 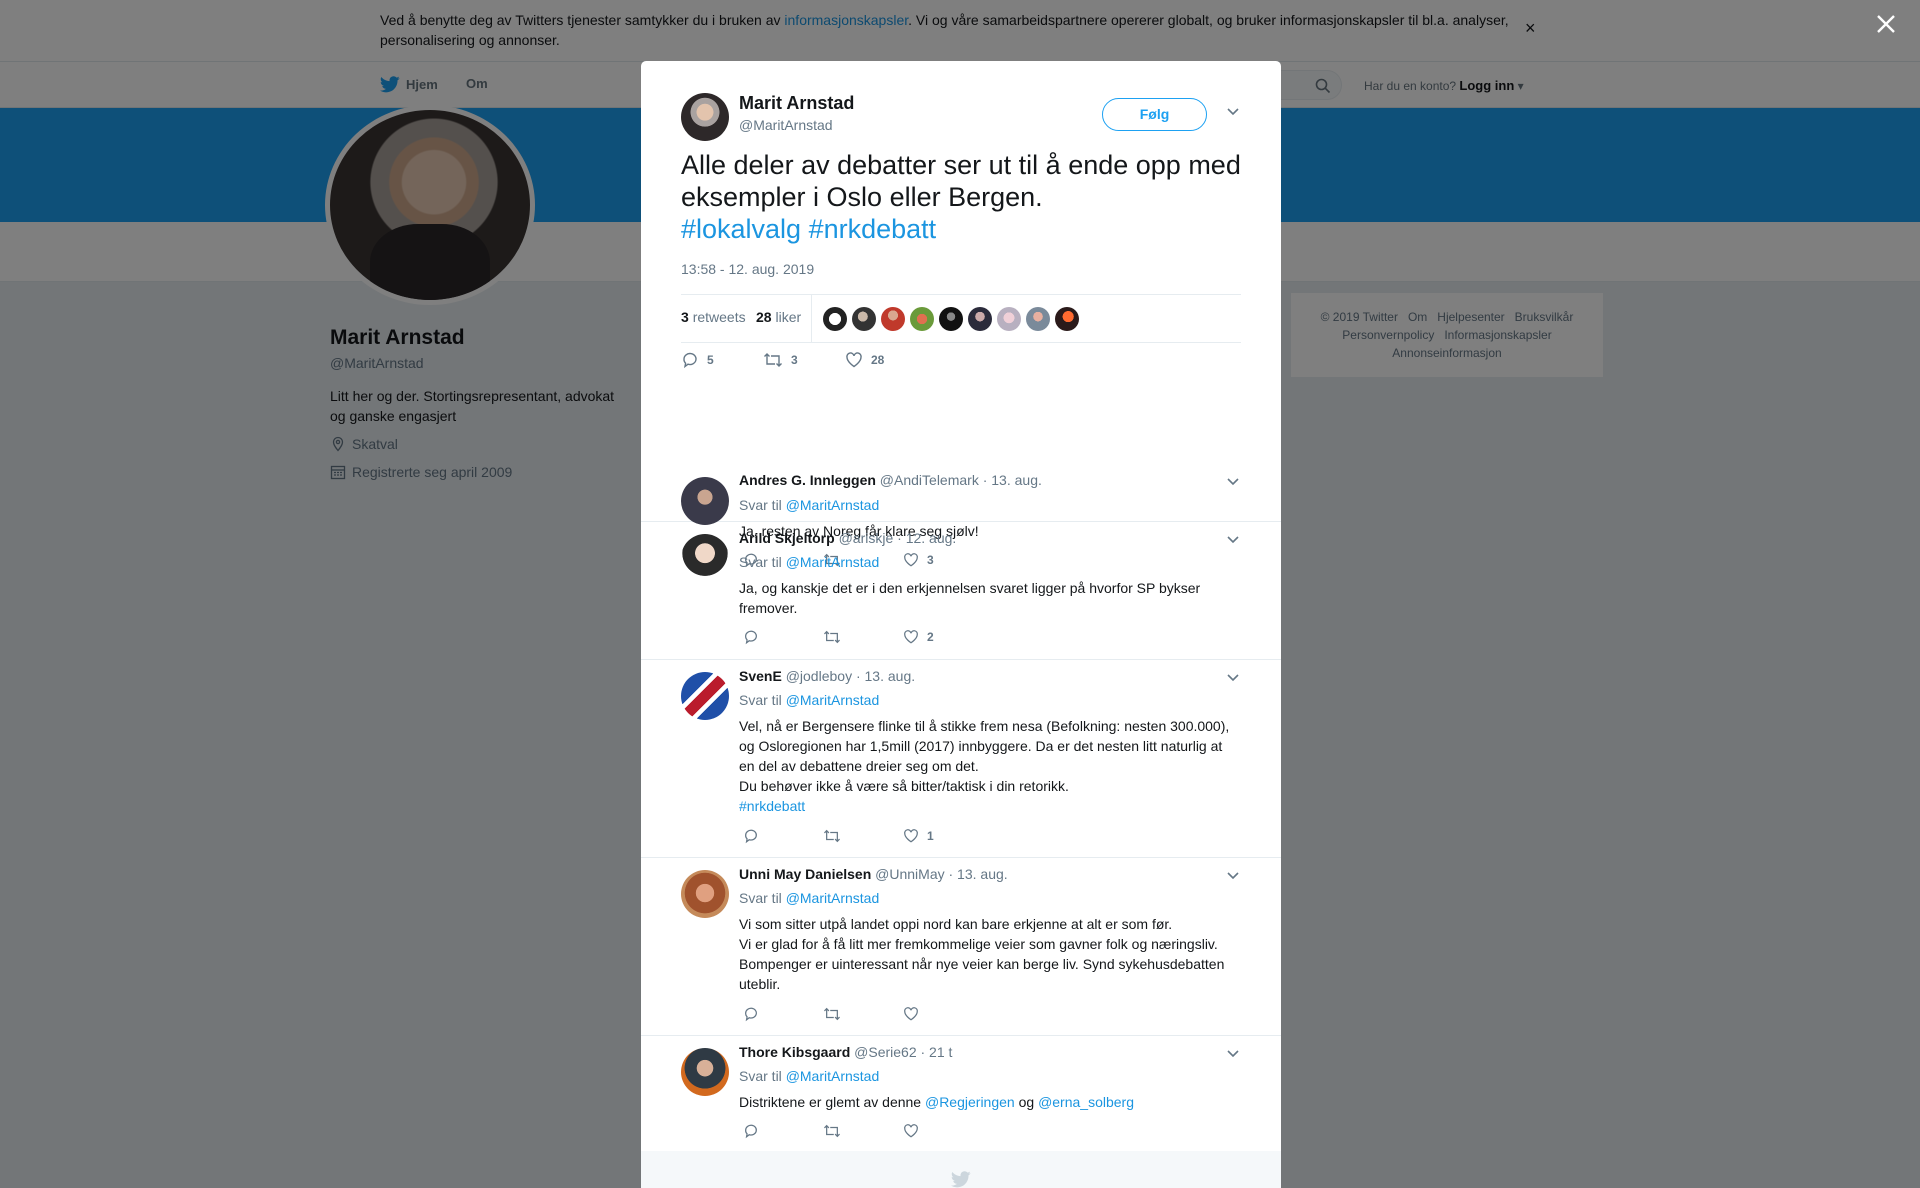 What do you see at coordinates (710, 360) in the screenshot?
I see `reply-count: 5` at bounding box center [710, 360].